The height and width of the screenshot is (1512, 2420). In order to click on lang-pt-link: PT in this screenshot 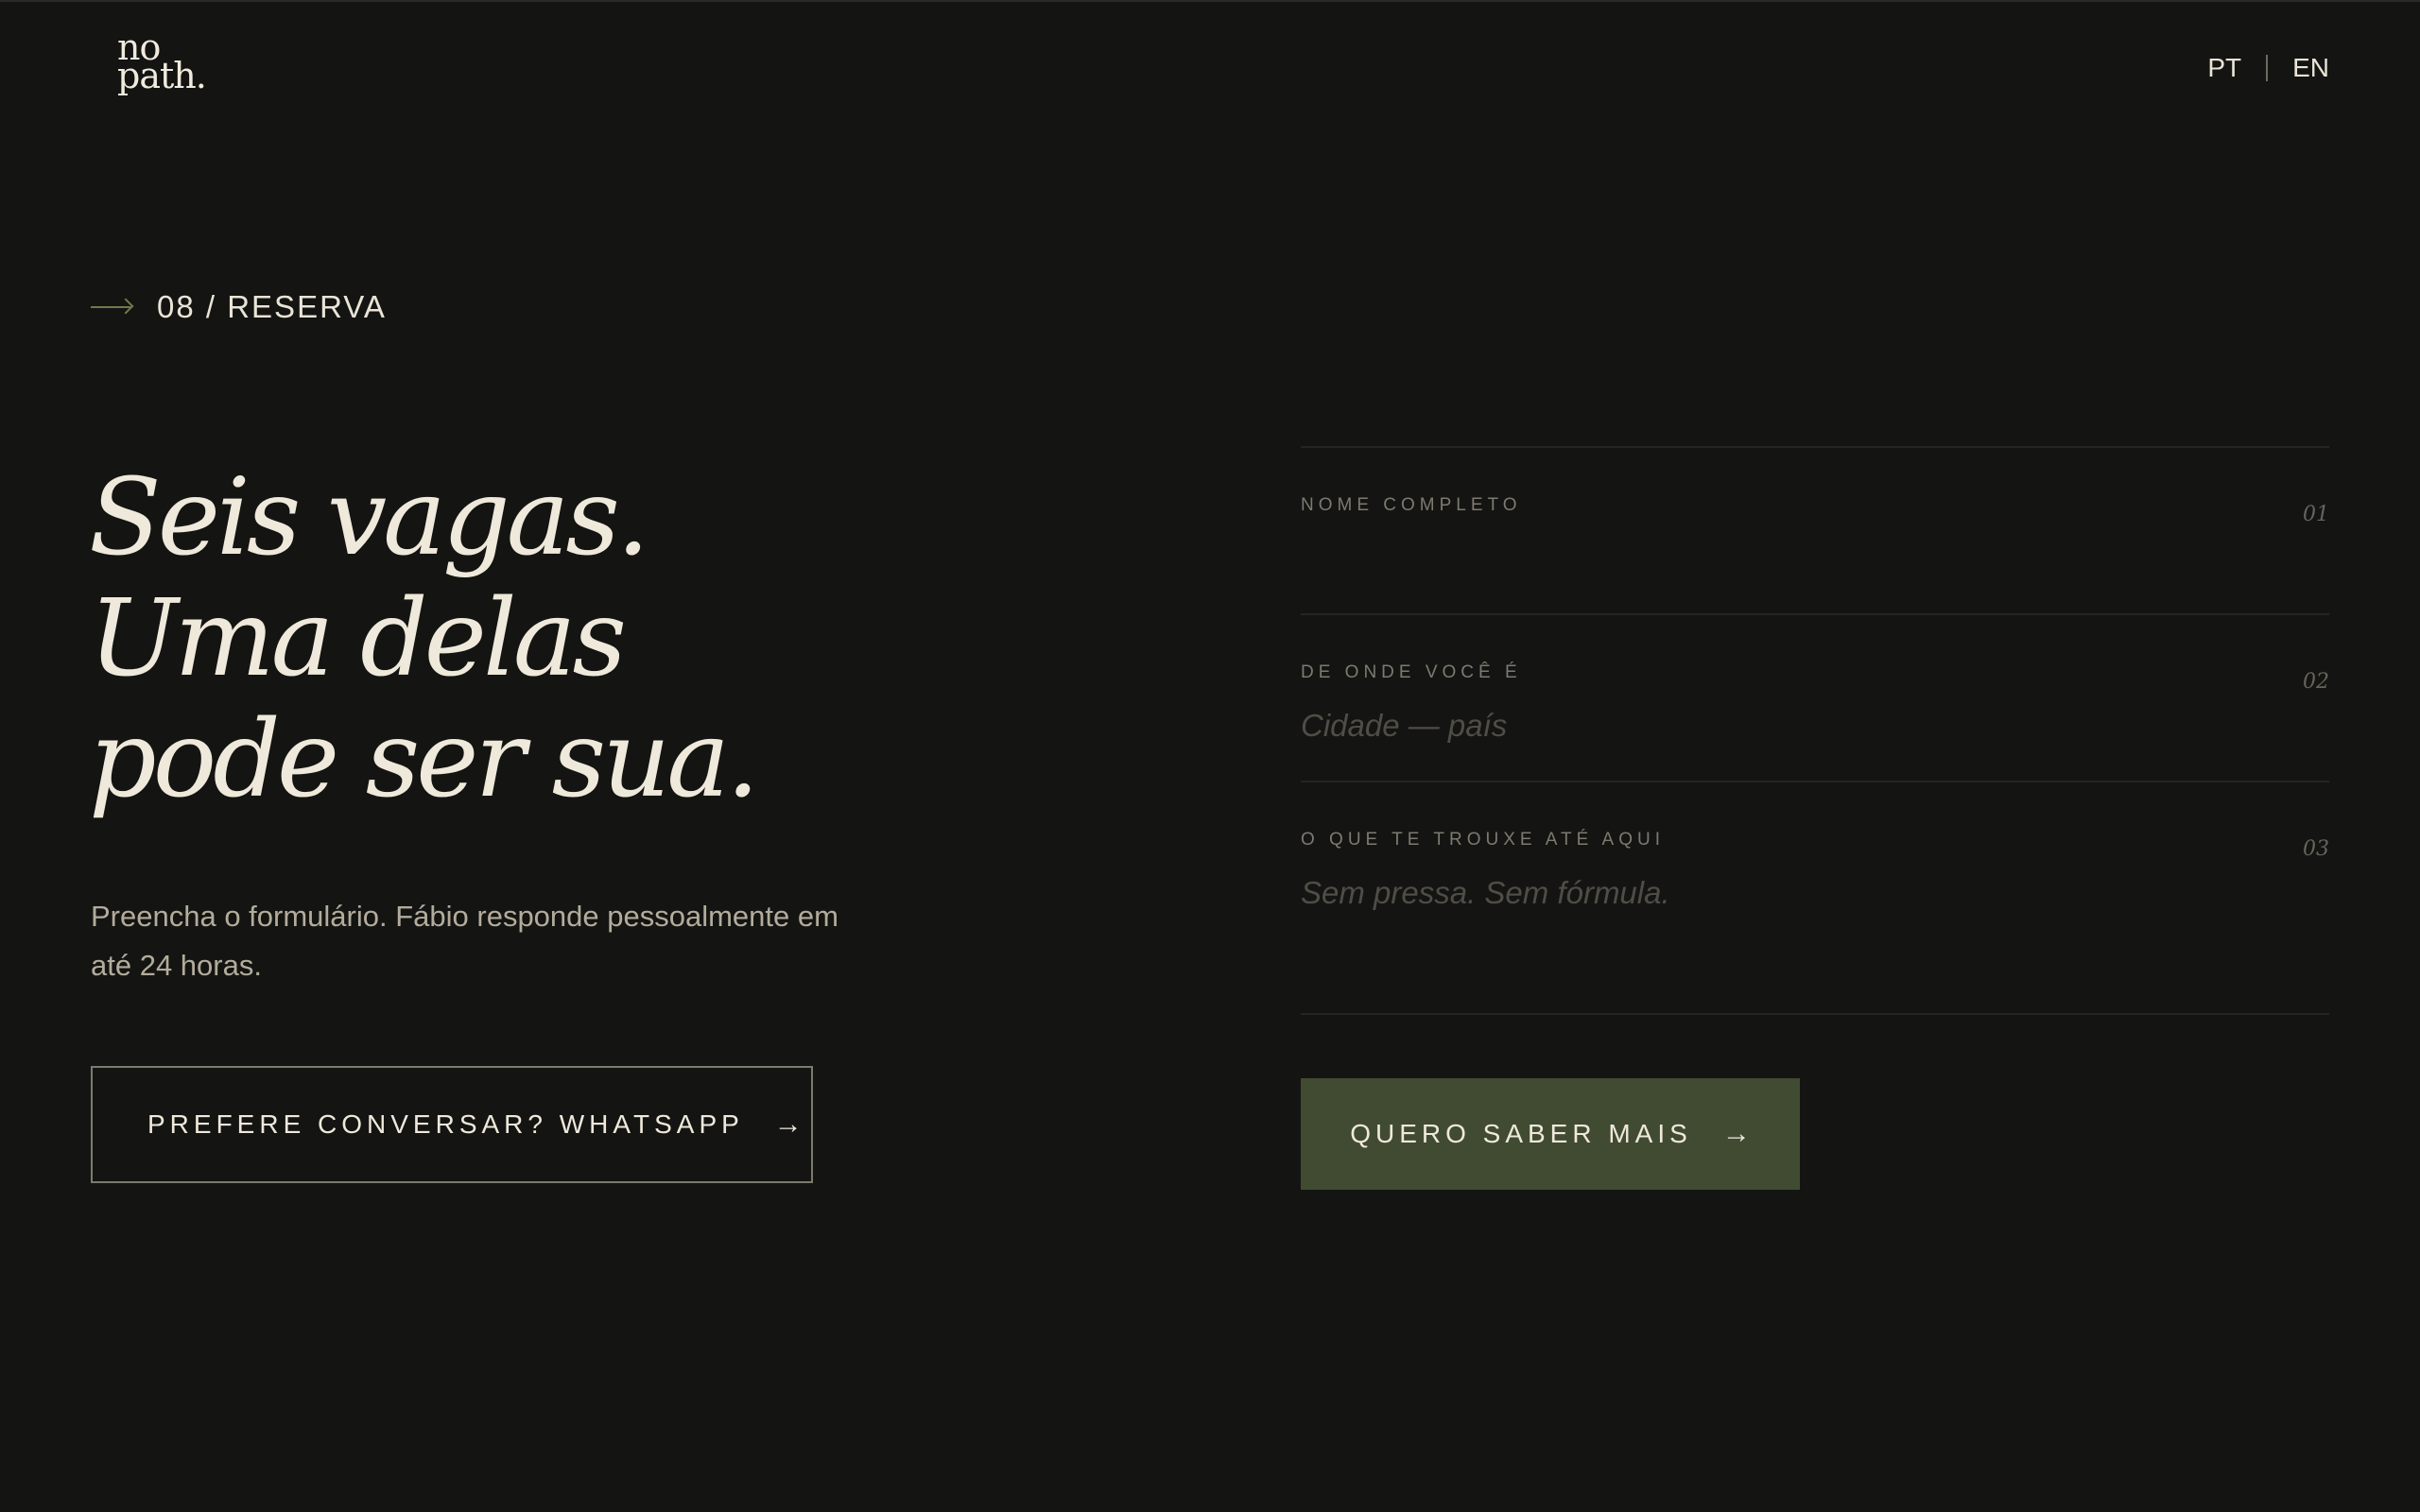, I will do `click(2224, 68)`.